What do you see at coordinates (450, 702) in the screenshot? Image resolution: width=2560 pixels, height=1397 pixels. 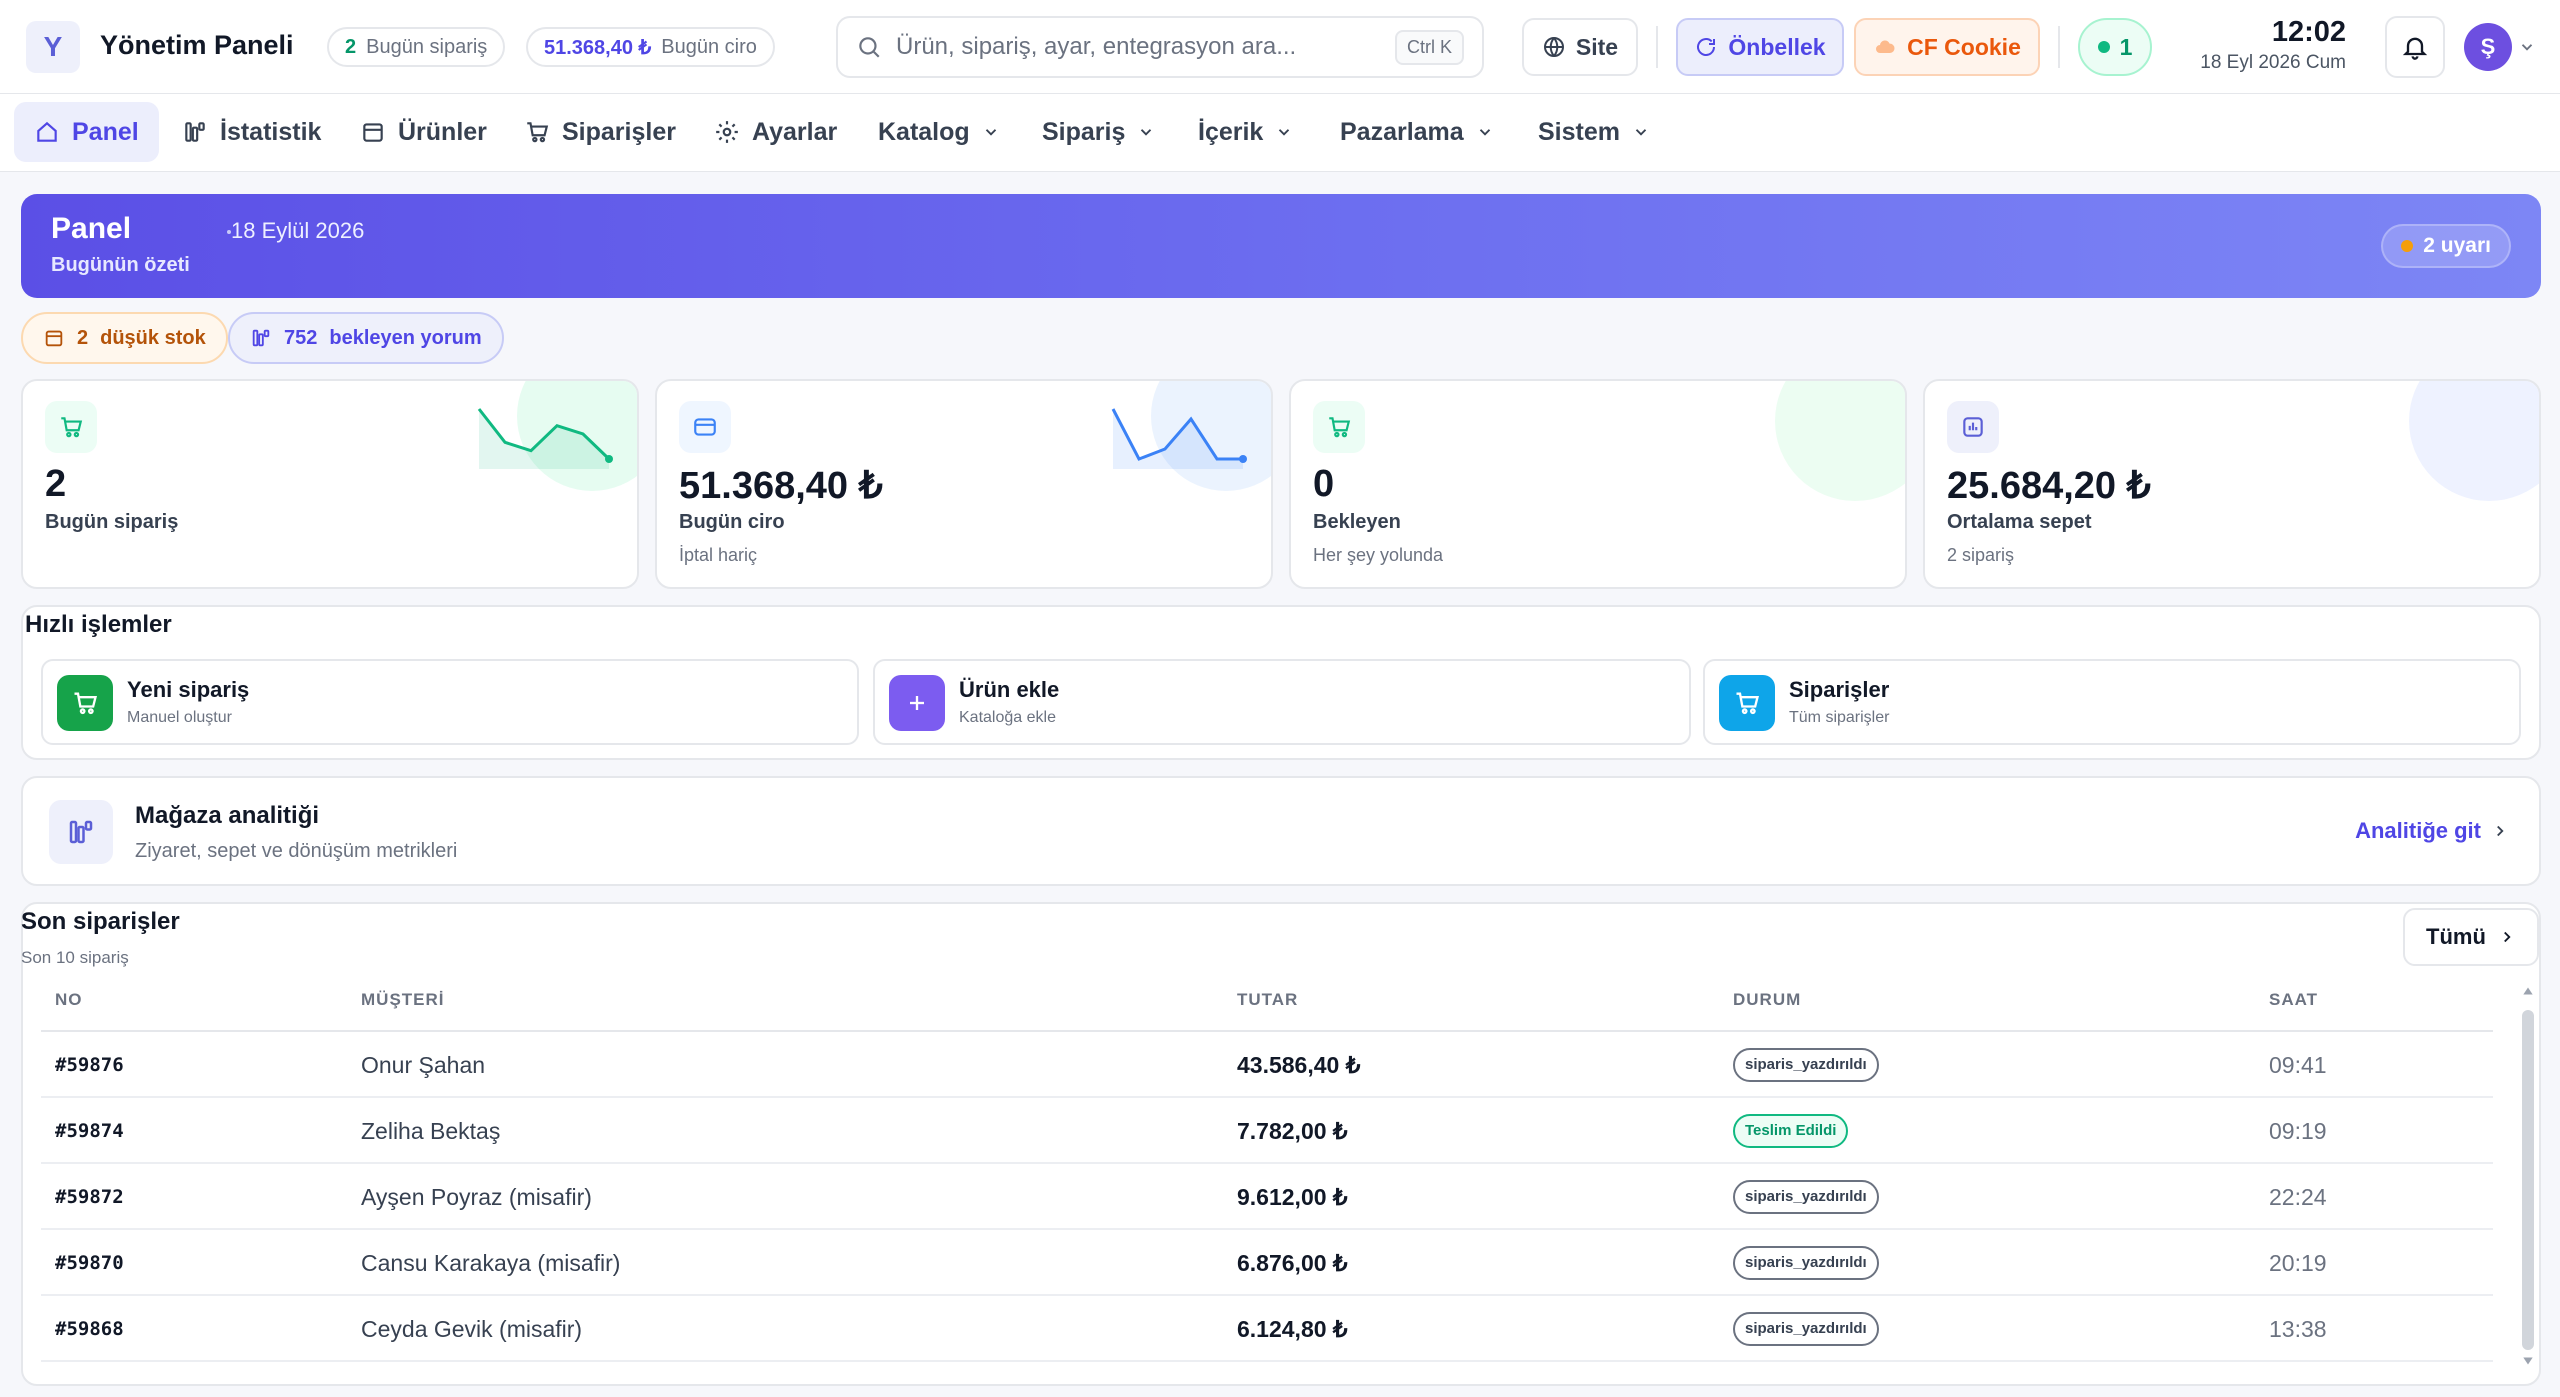 I see `new-order-button: Yeni sipariş Manuel oluştur` at bounding box center [450, 702].